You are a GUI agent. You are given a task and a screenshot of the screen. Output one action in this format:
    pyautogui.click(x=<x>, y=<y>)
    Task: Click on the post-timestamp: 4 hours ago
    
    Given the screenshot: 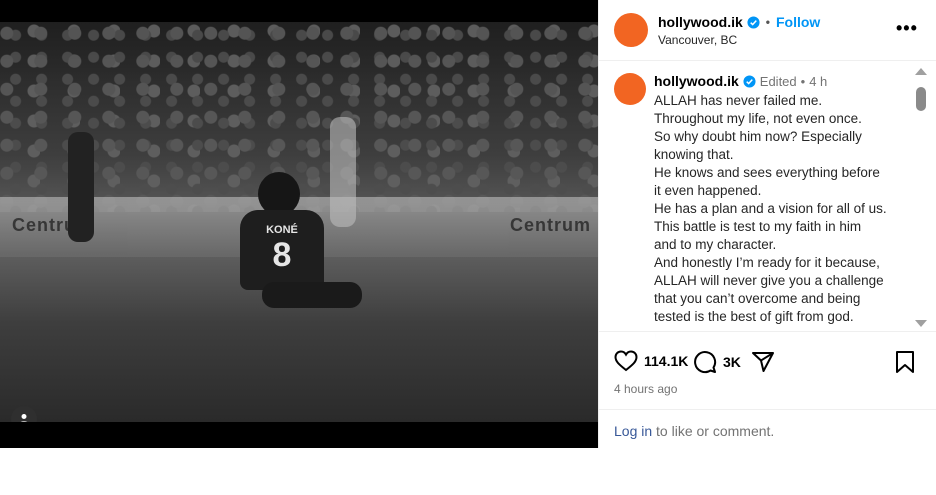 What is the action you would take?
    pyautogui.click(x=645, y=389)
    